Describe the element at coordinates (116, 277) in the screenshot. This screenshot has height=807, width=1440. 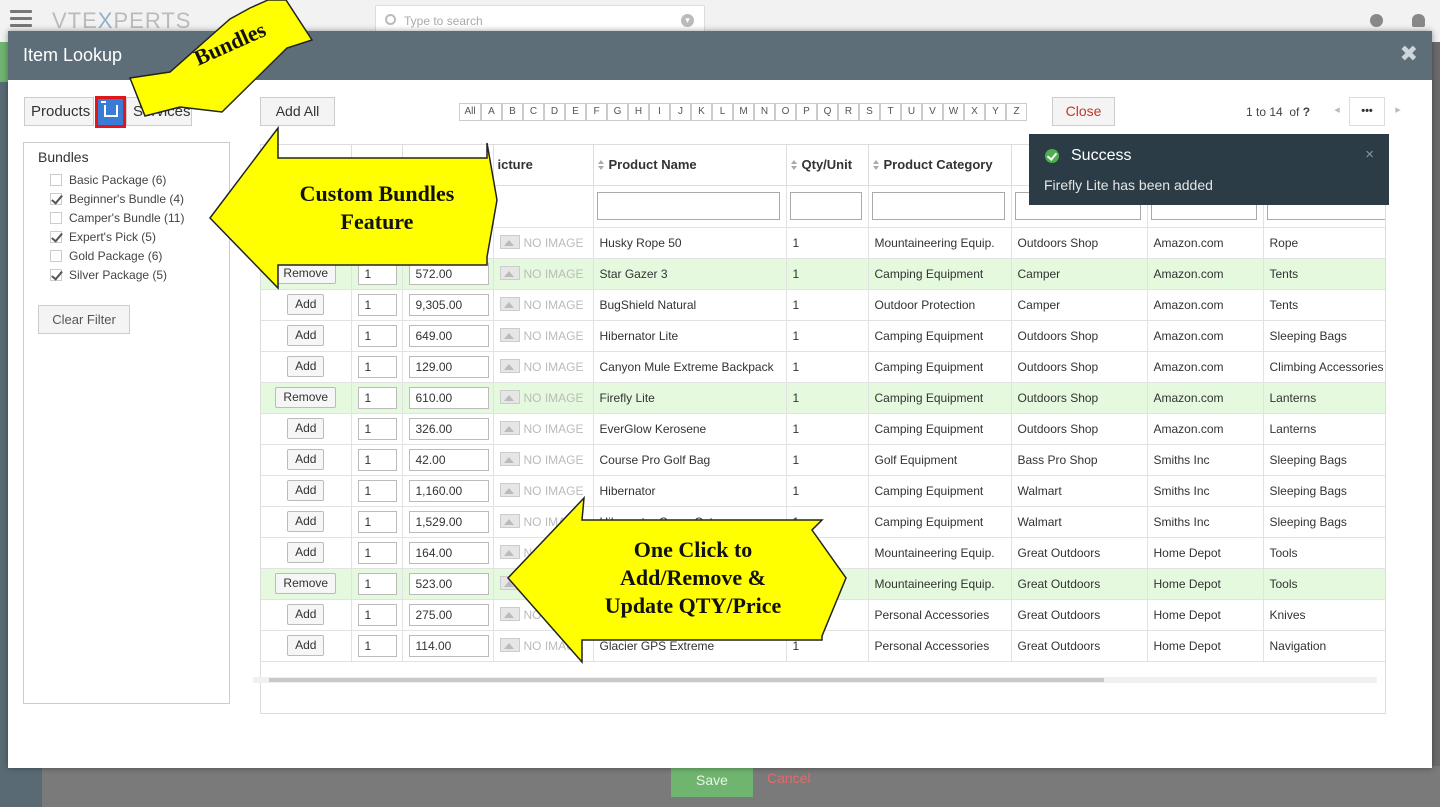
I see `bundle-filter-item: Silver Package (5)` at that location.